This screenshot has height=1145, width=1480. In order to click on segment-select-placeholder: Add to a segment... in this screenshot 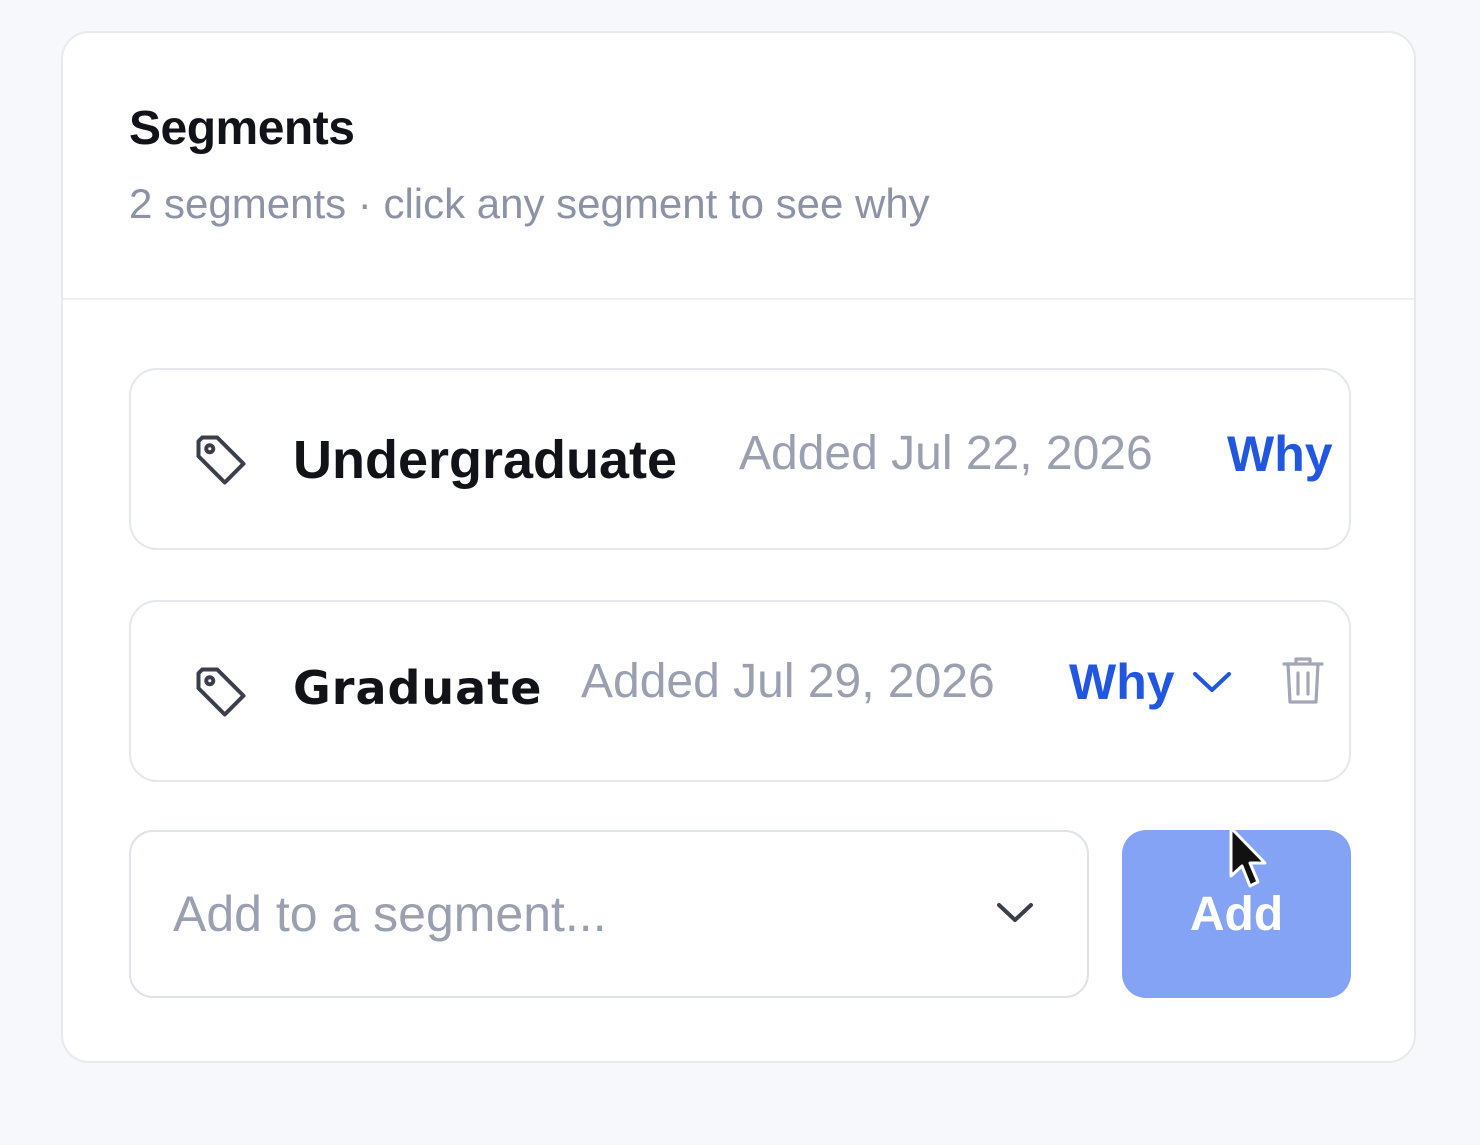, I will do `click(390, 914)`.